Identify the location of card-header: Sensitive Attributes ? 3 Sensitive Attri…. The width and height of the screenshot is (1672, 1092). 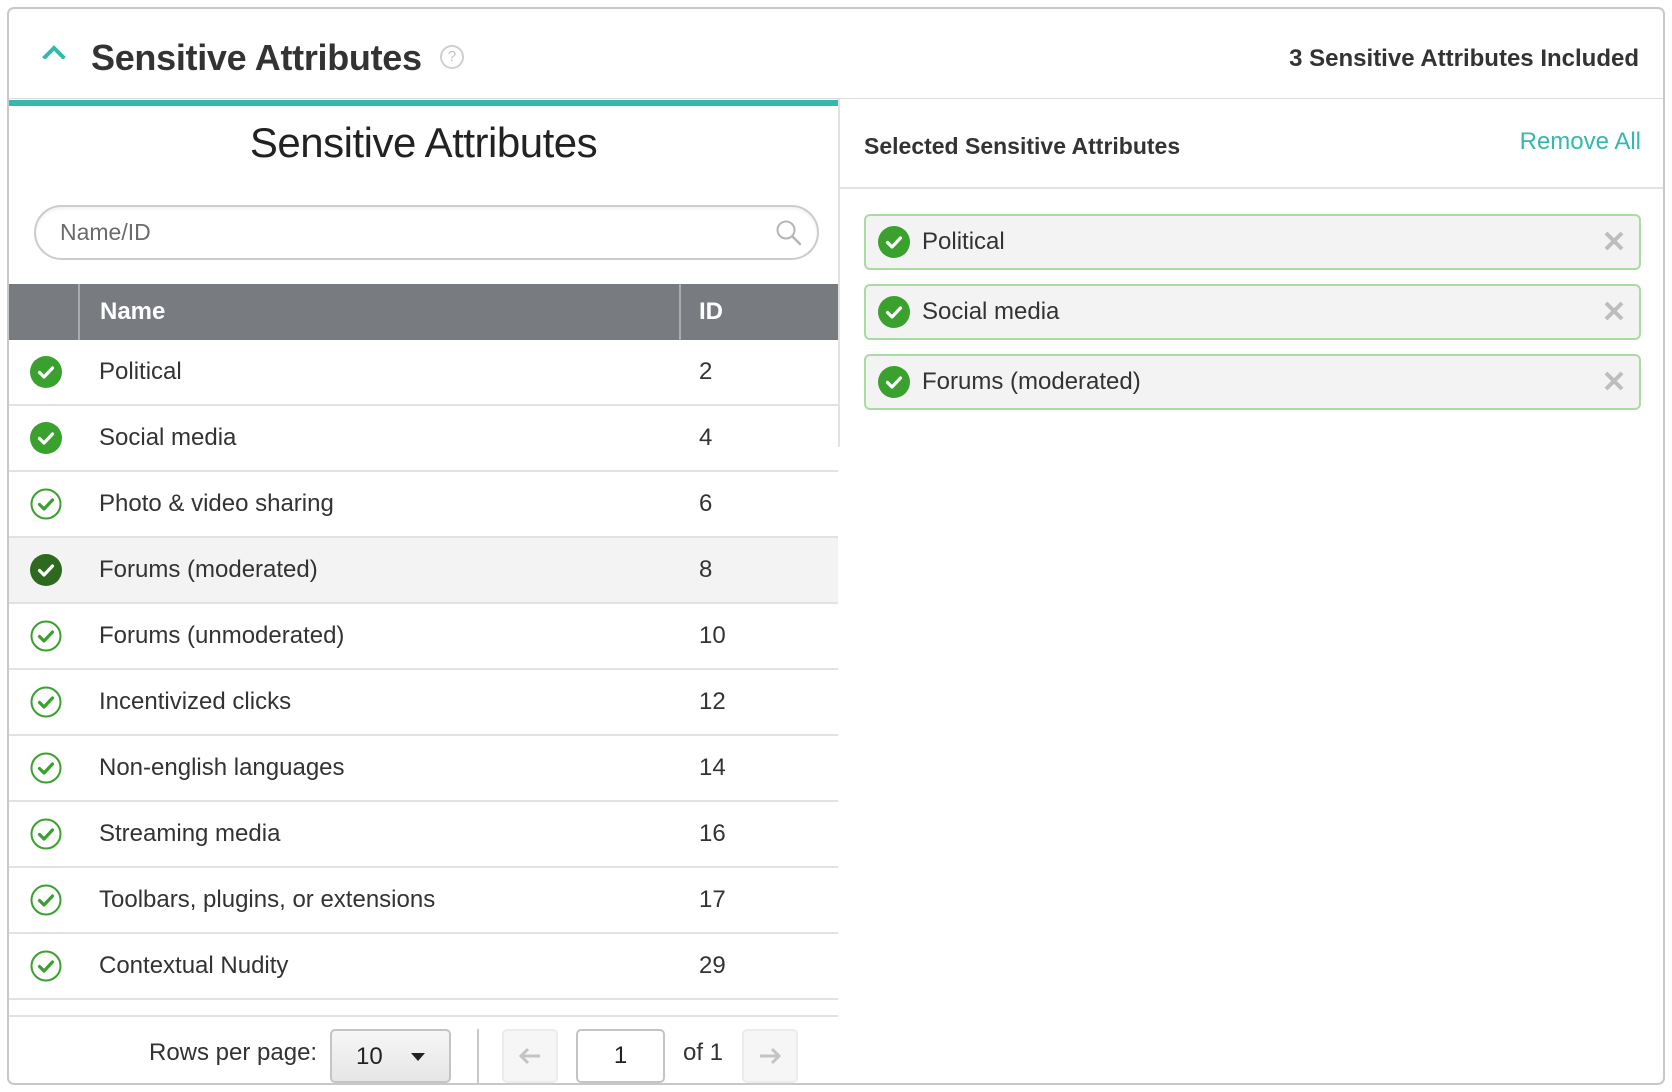
(836, 53).